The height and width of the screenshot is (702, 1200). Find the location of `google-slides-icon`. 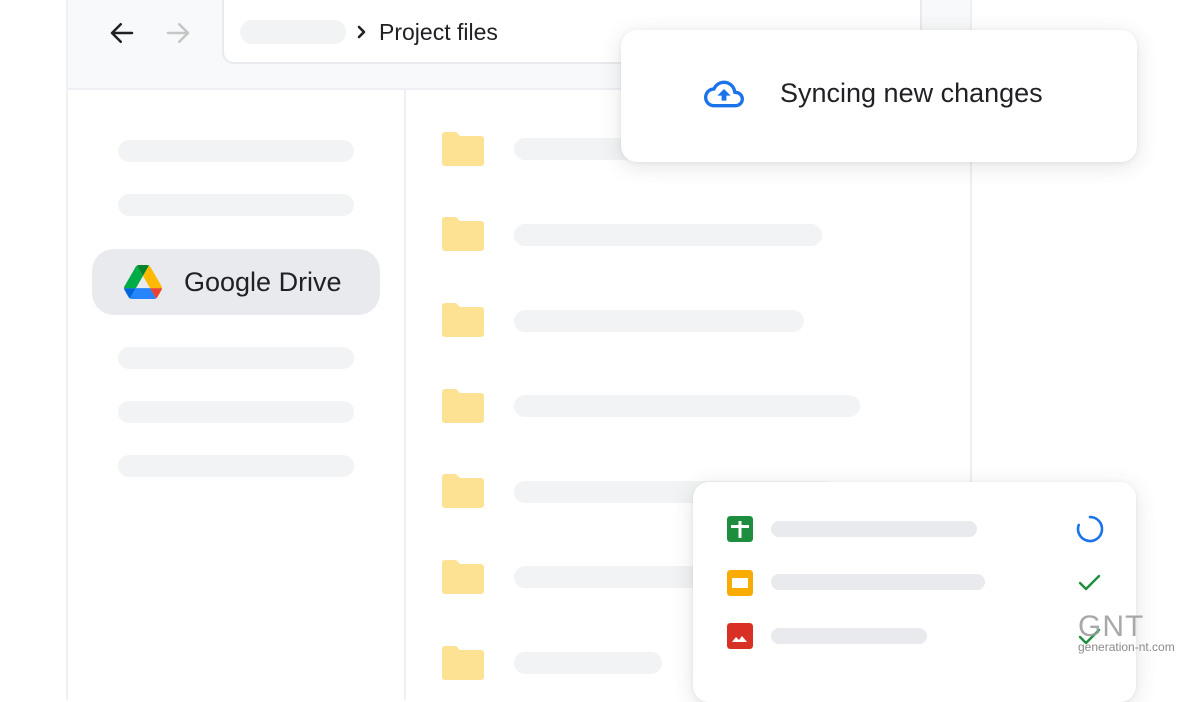

google-slides-icon is located at coordinates (740, 583).